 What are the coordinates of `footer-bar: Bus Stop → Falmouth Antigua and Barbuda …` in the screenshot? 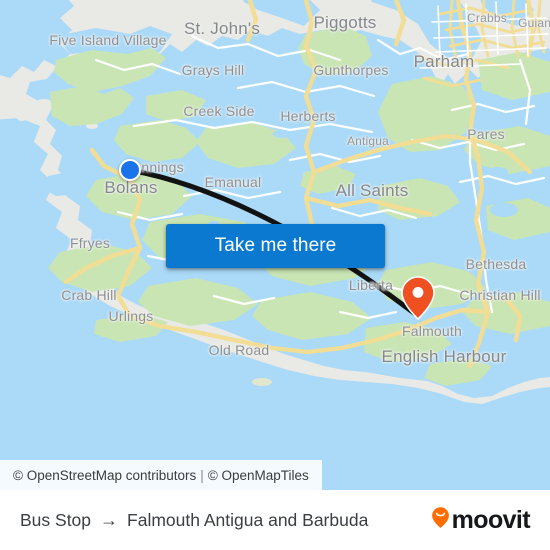 It's located at (275, 520).